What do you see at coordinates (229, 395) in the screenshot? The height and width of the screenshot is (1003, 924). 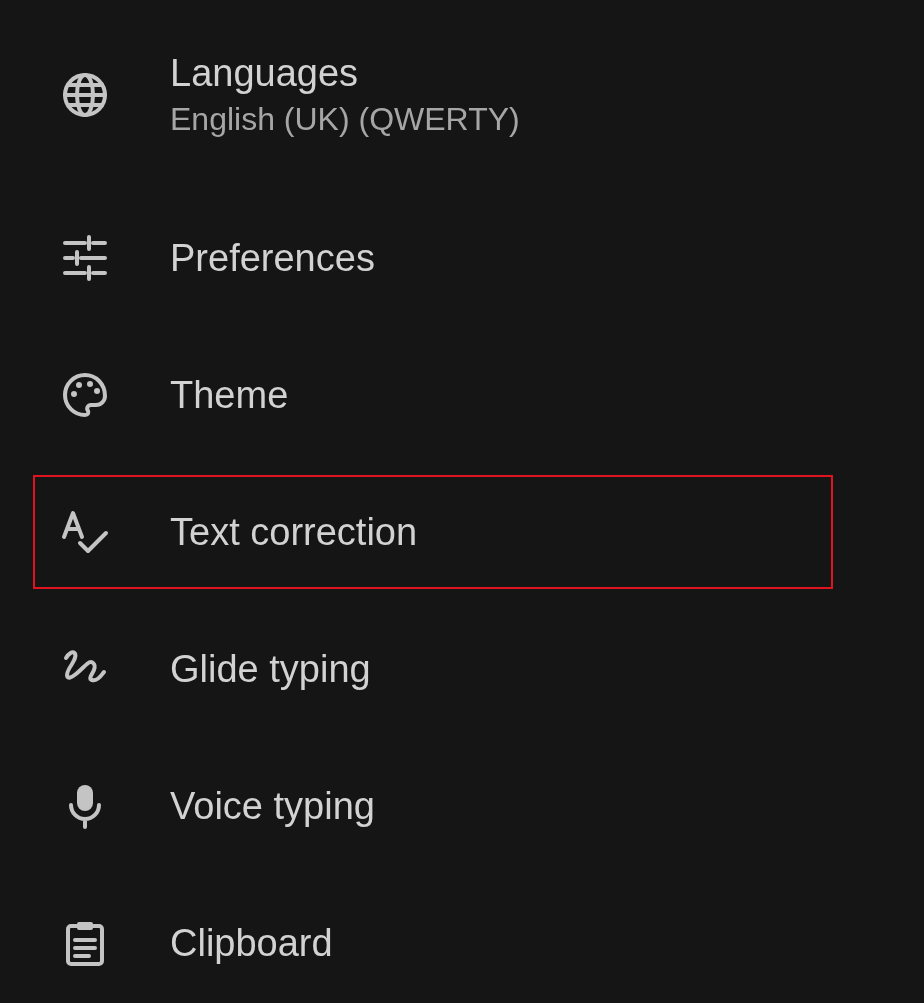 I see `item-title: Theme` at bounding box center [229, 395].